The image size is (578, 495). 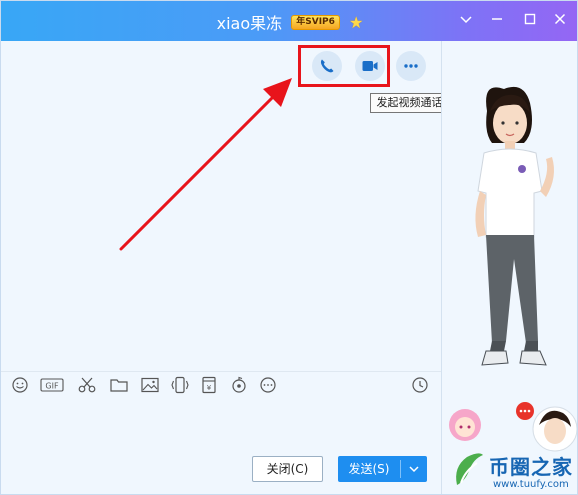 What do you see at coordinates (289, 21) in the screenshot?
I see `title-bar: xiao果冻 年SVIP6 ★` at bounding box center [289, 21].